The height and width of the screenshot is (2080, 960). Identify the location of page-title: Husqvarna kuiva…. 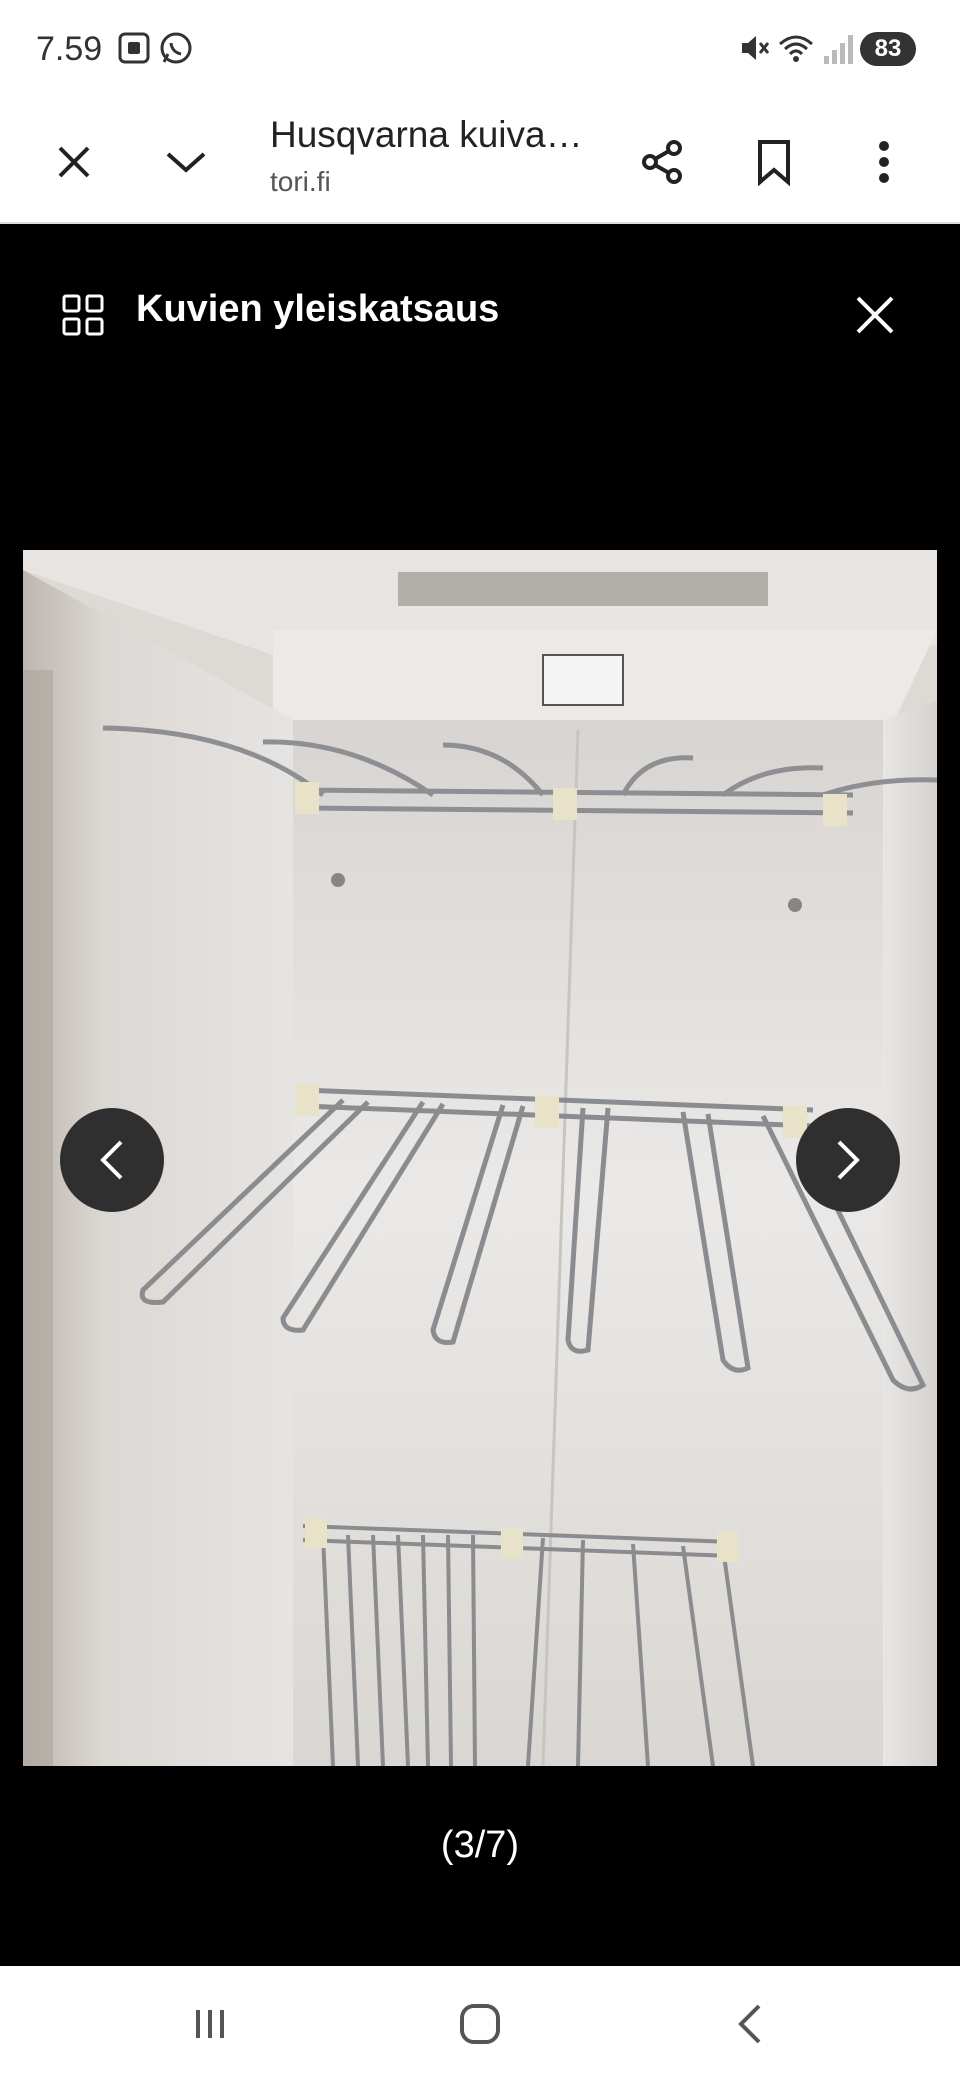
(426, 134).